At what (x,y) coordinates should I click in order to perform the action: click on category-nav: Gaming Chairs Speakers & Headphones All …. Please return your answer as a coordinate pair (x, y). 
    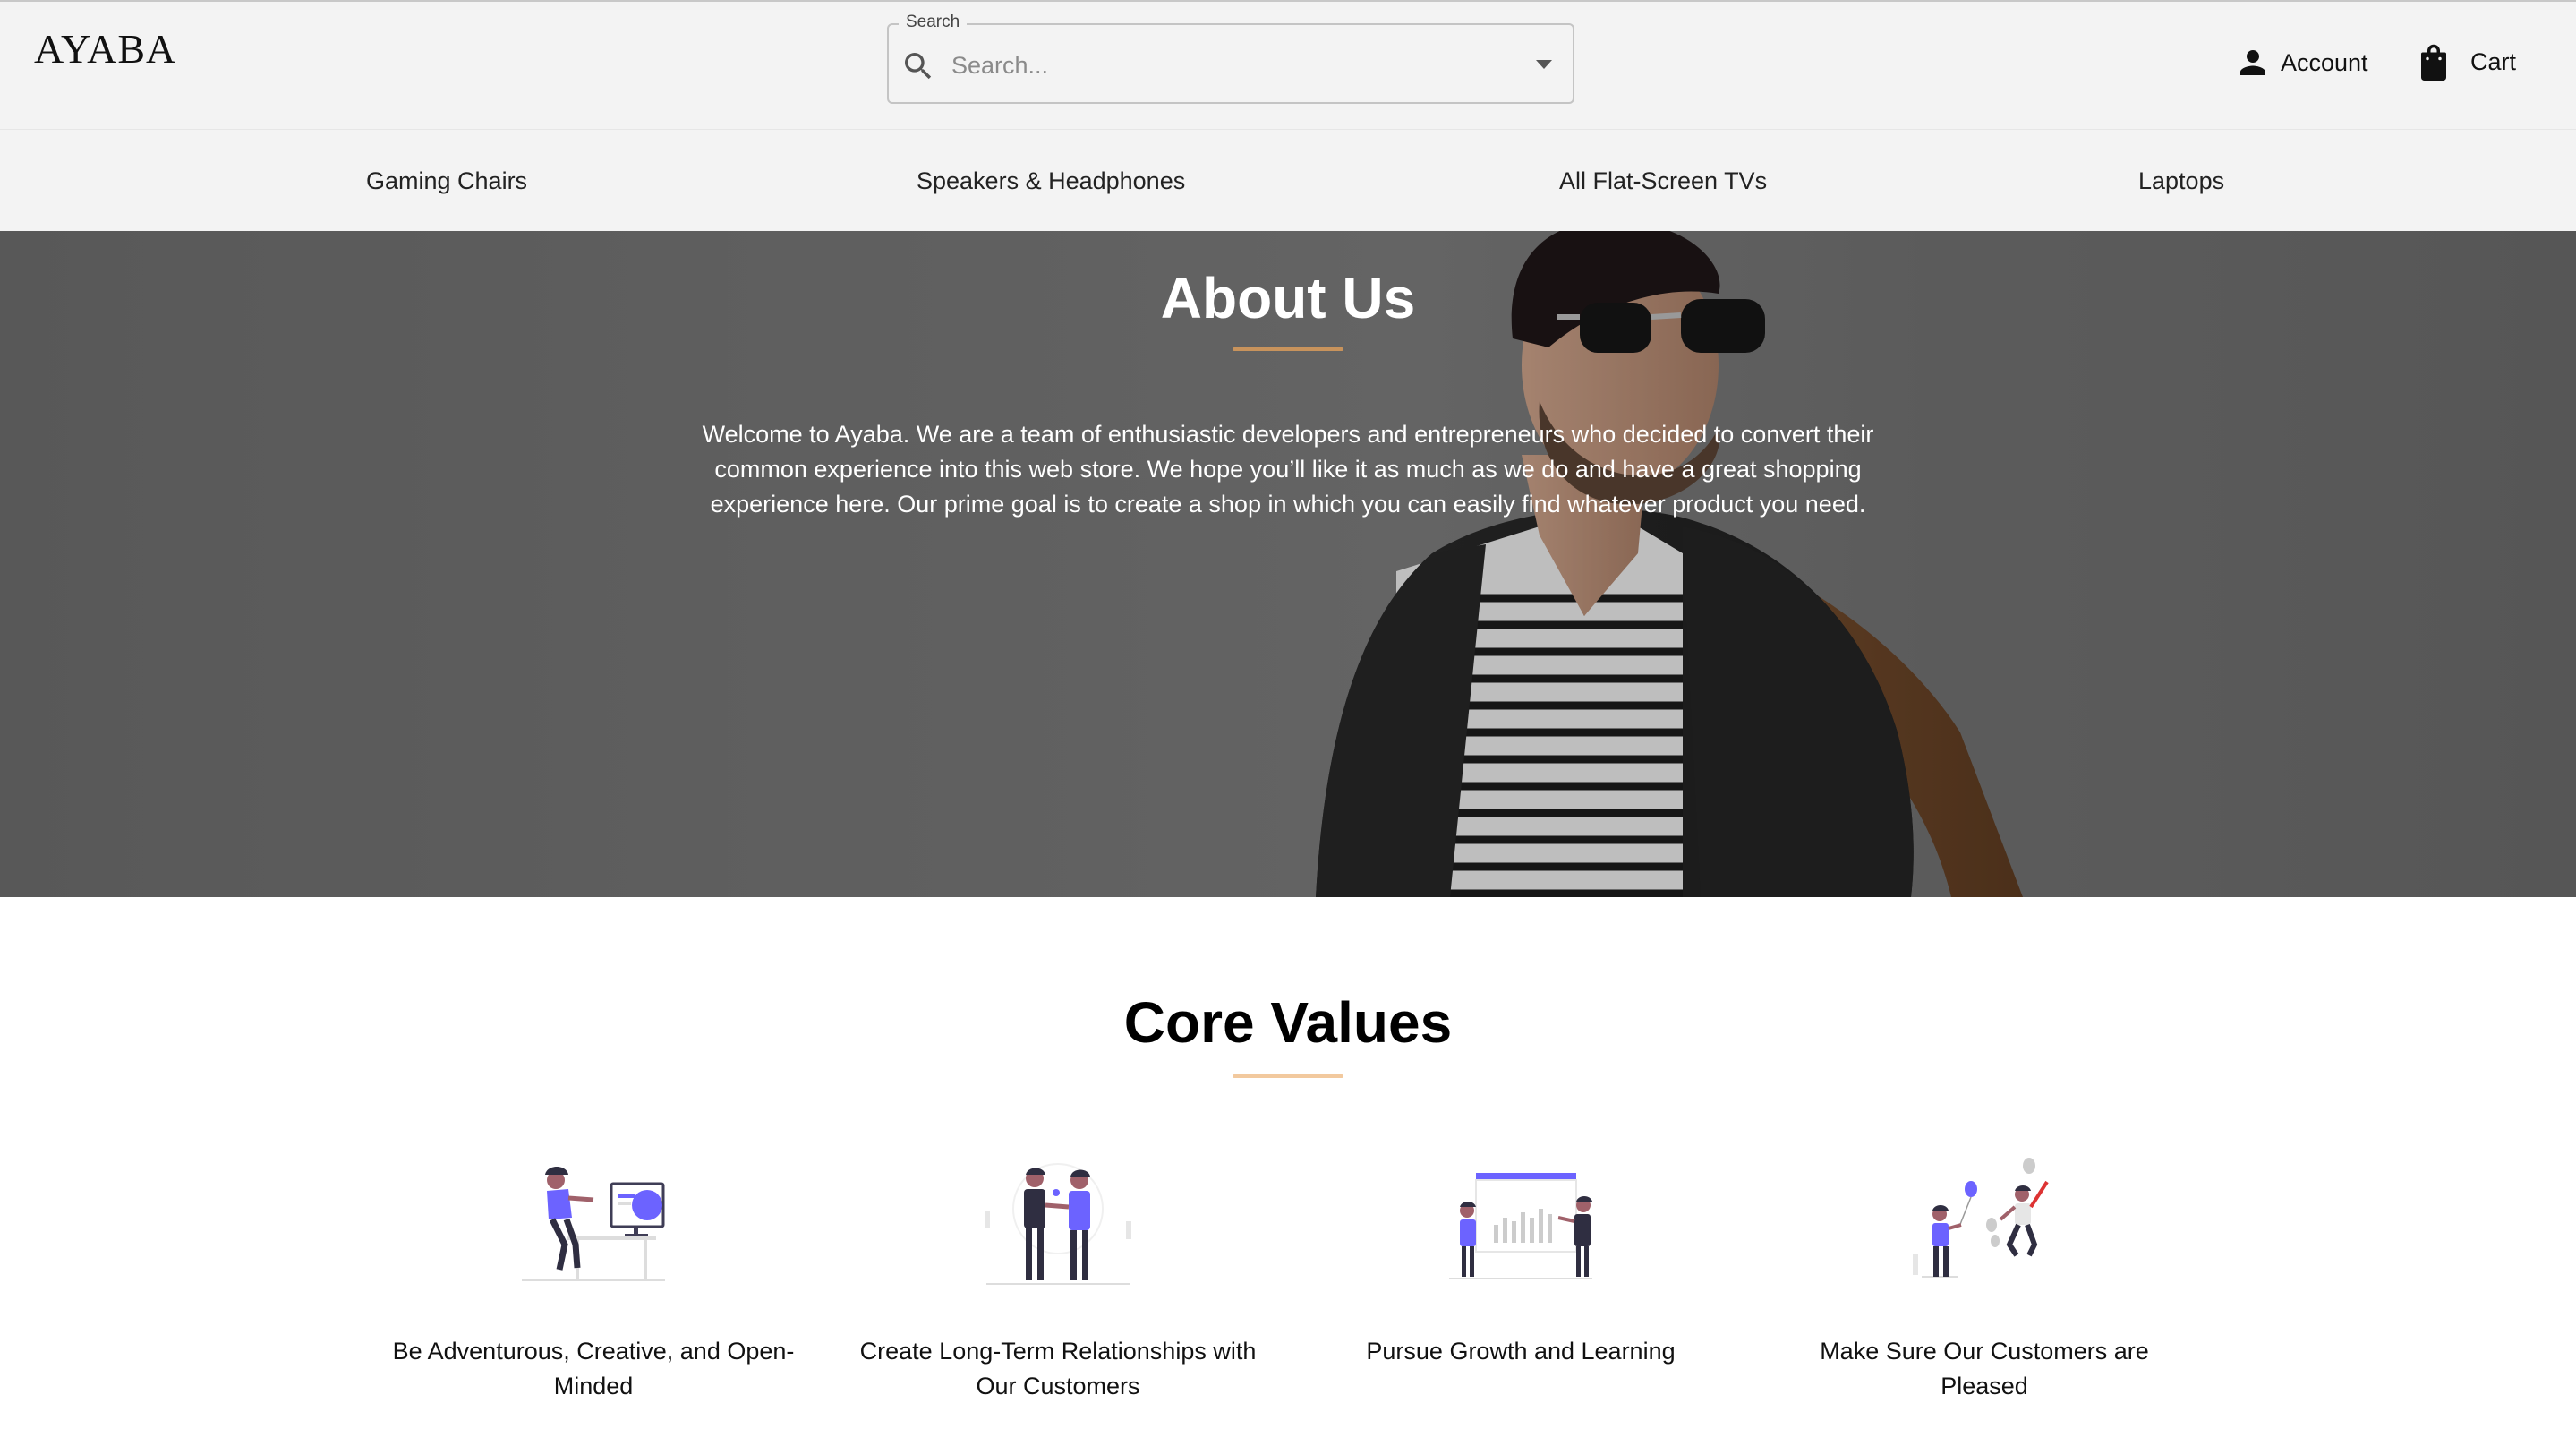
    Looking at the image, I should click on (1288, 180).